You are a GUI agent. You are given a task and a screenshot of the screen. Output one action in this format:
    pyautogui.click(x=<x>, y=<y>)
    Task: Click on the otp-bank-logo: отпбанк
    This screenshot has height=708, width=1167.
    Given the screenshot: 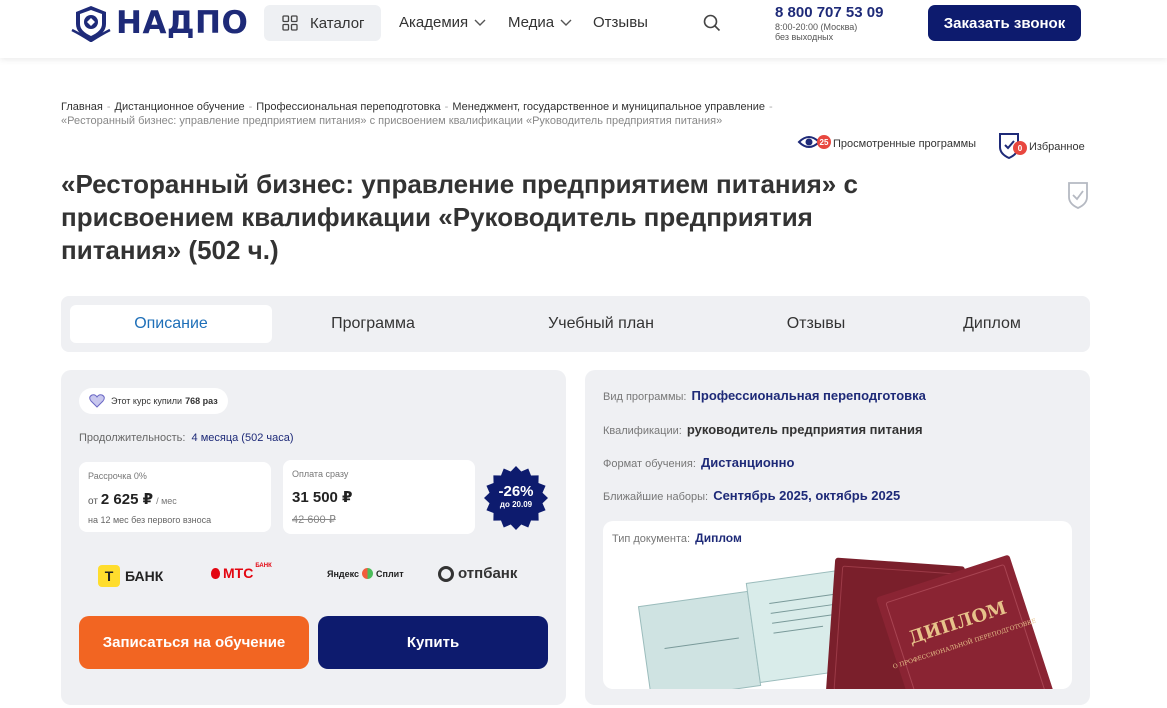 What is the action you would take?
    pyautogui.click(x=477, y=573)
    